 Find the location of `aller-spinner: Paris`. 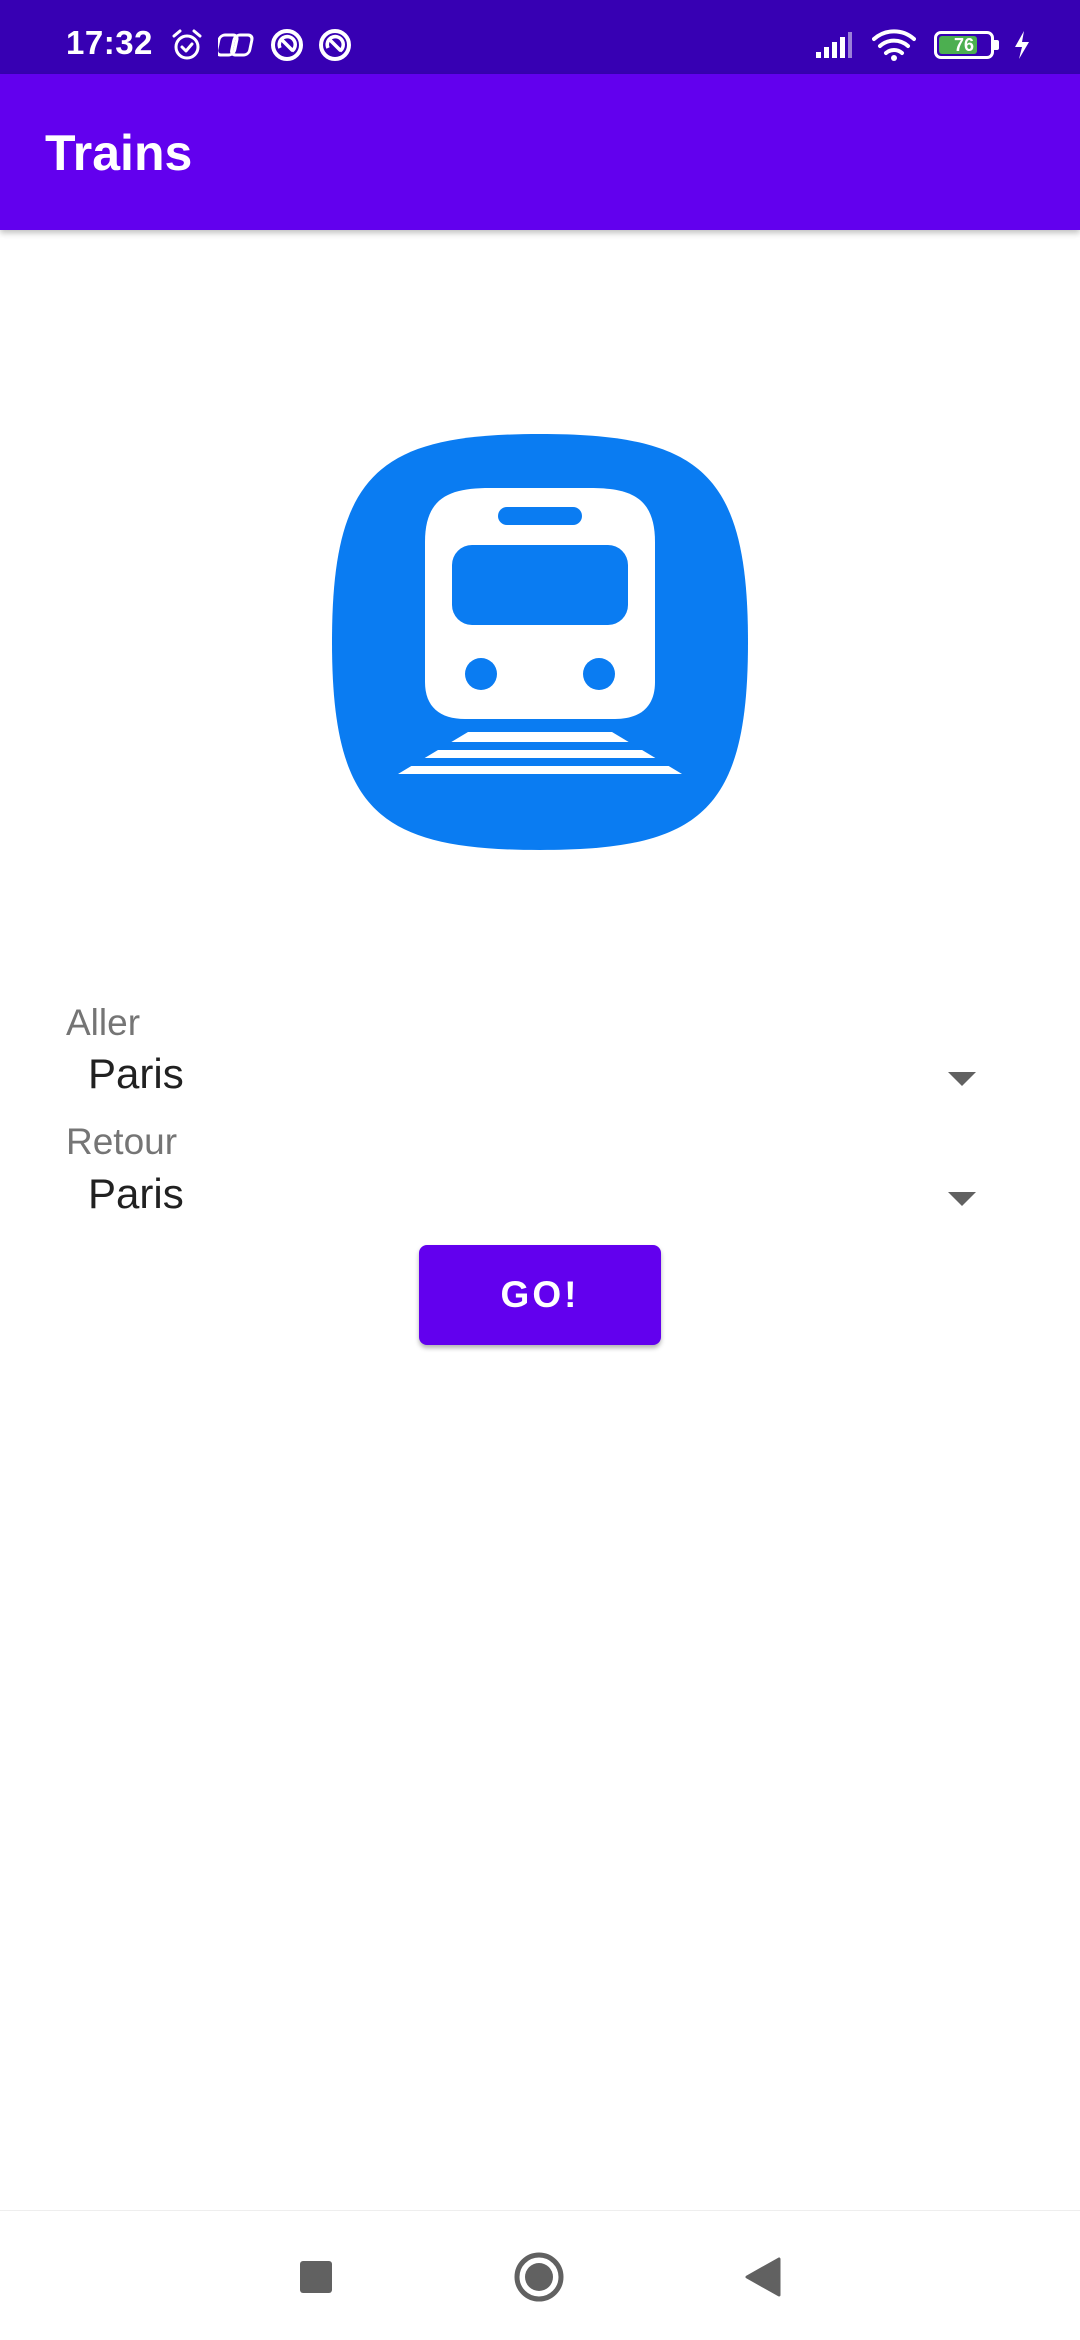

aller-spinner: Paris is located at coordinates (521, 1078).